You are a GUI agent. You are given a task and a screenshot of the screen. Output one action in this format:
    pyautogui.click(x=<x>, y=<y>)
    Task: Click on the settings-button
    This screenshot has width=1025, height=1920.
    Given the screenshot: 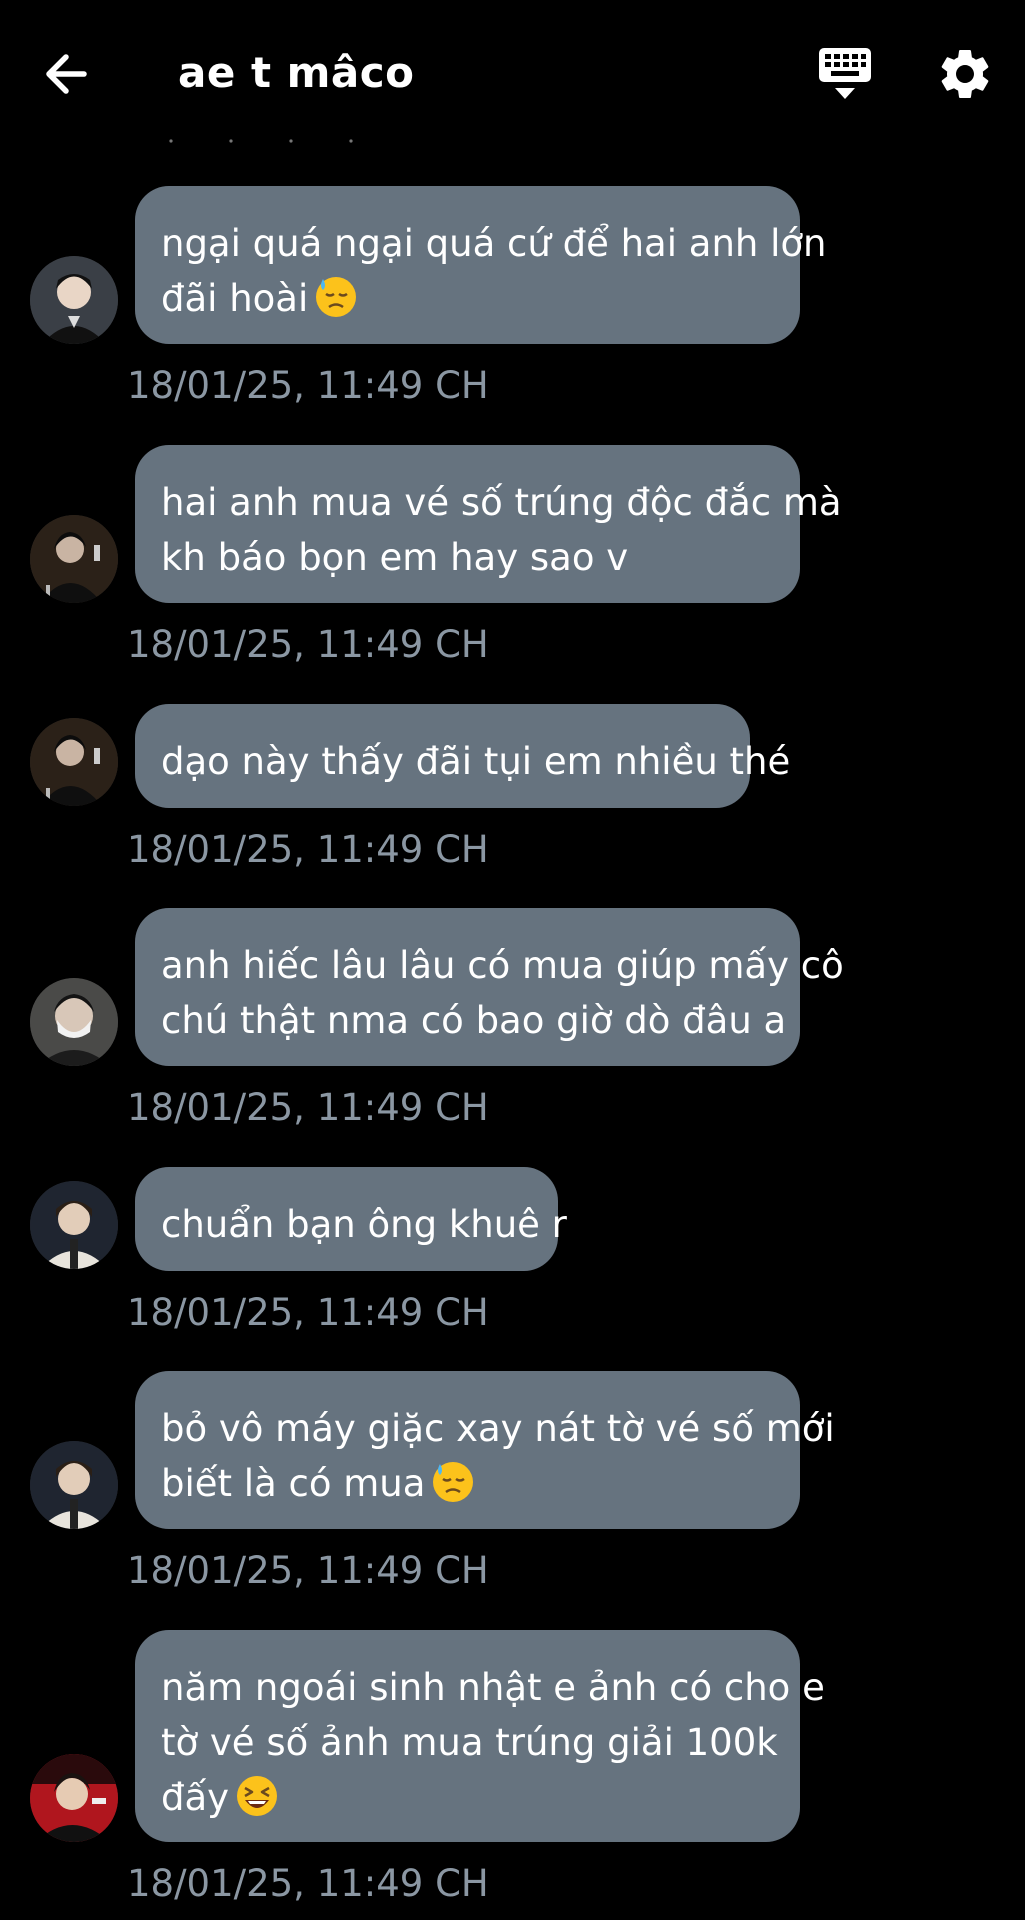 What is the action you would take?
    pyautogui.click(x=965, y=74)
    